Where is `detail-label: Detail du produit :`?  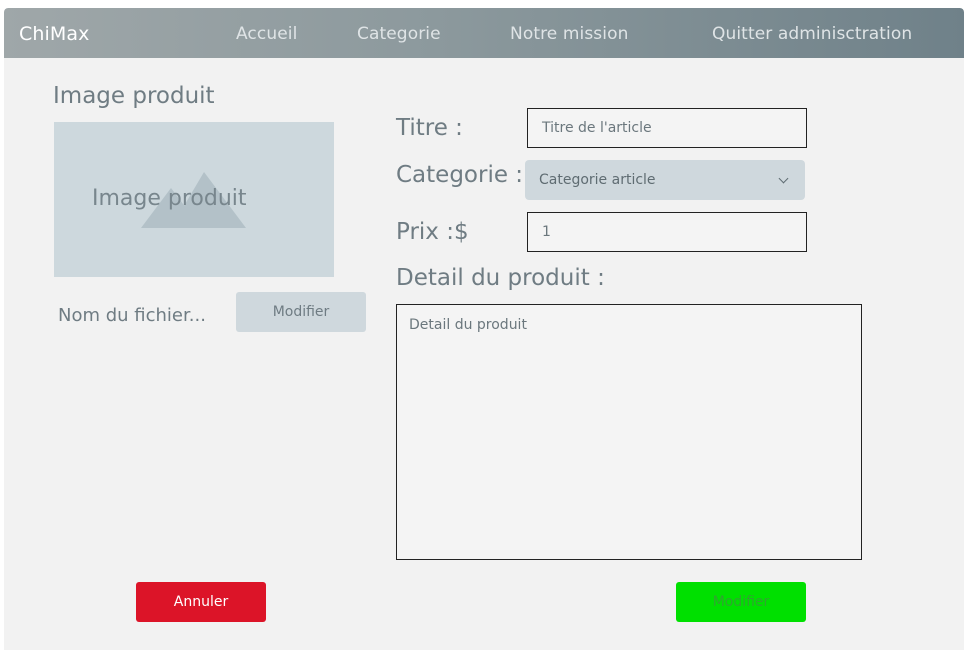
detail-label: Detail du produit : is located at coordinates (500, 278).